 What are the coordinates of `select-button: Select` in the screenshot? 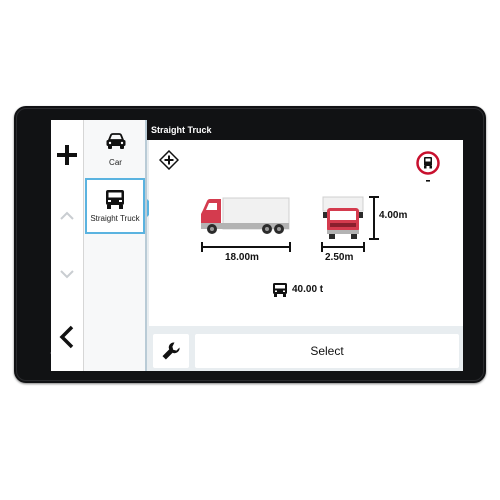 It's located at (327, 351).